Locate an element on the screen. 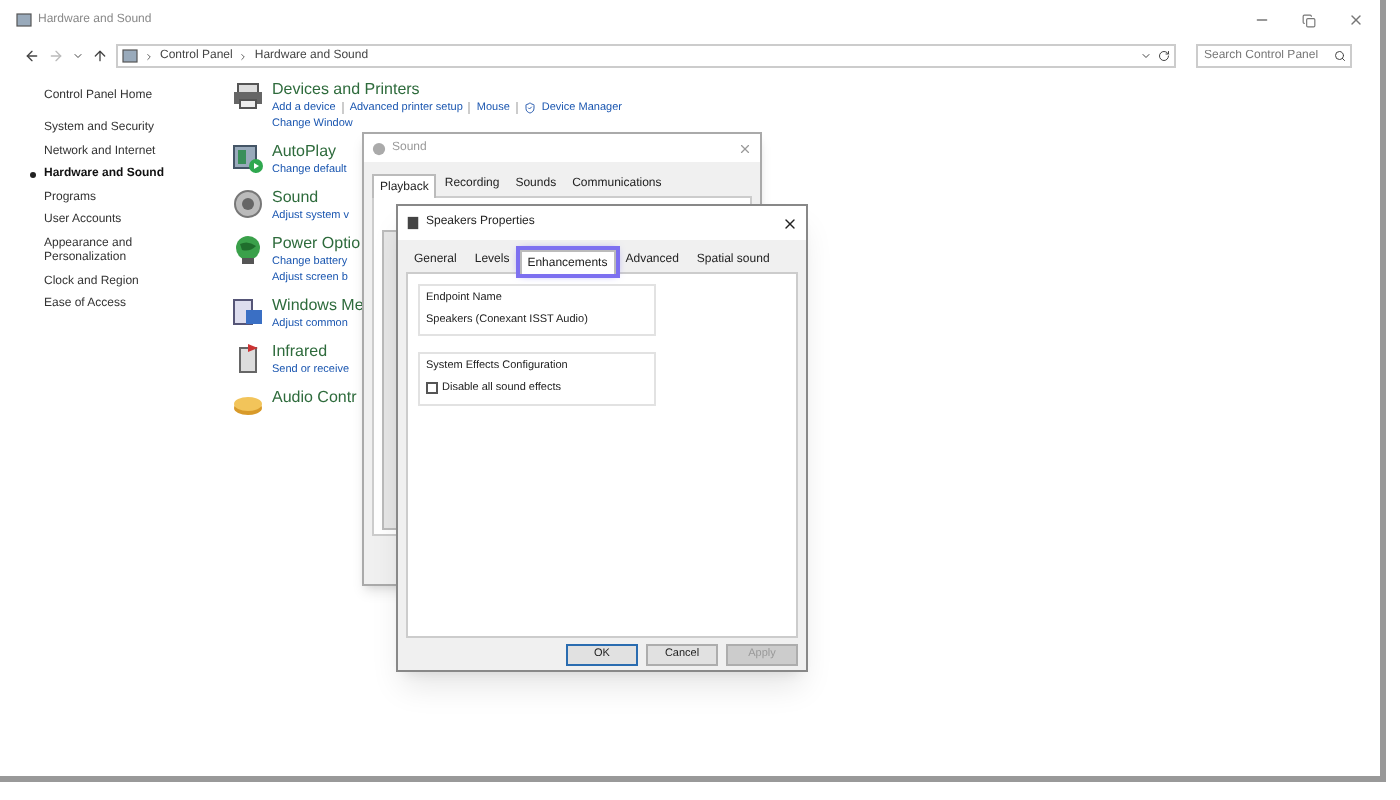 The width and height of the screenshot is (1400, 800). category-title: Sound is located at coordinates (311, 198).